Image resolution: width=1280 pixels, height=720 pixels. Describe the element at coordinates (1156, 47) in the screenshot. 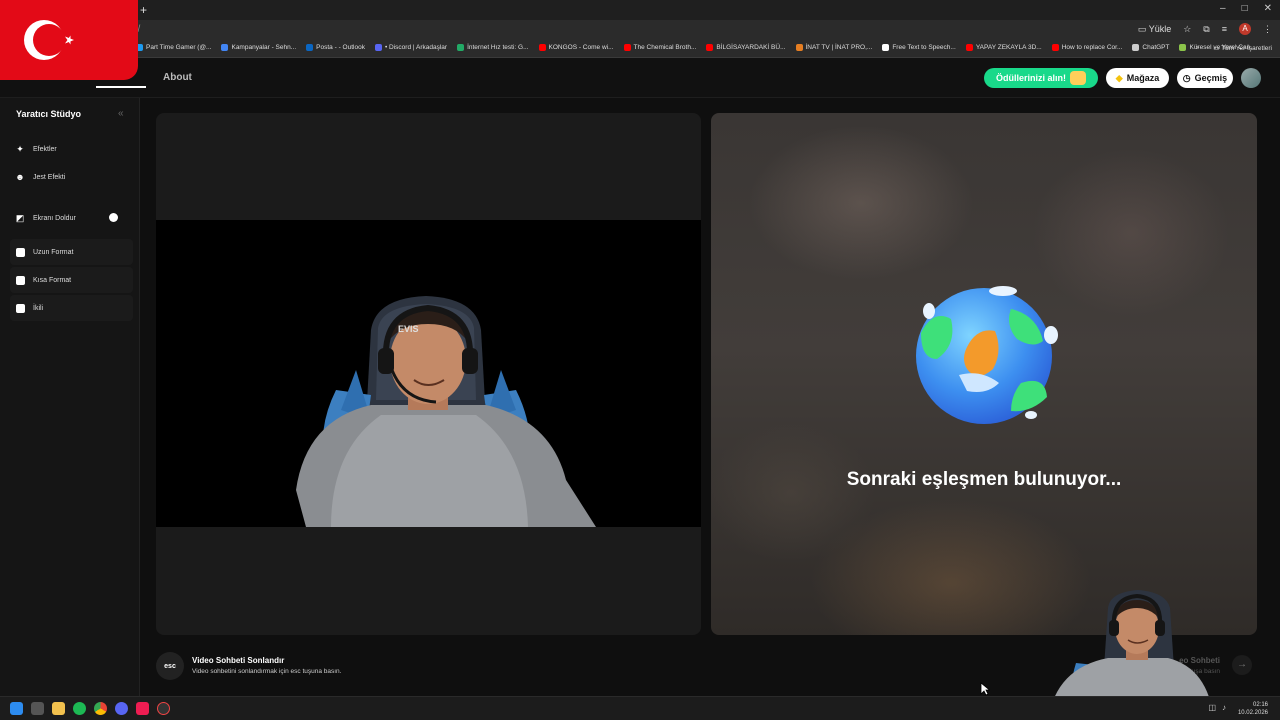

I see `bookmark-label: ChatGPT` at that location.